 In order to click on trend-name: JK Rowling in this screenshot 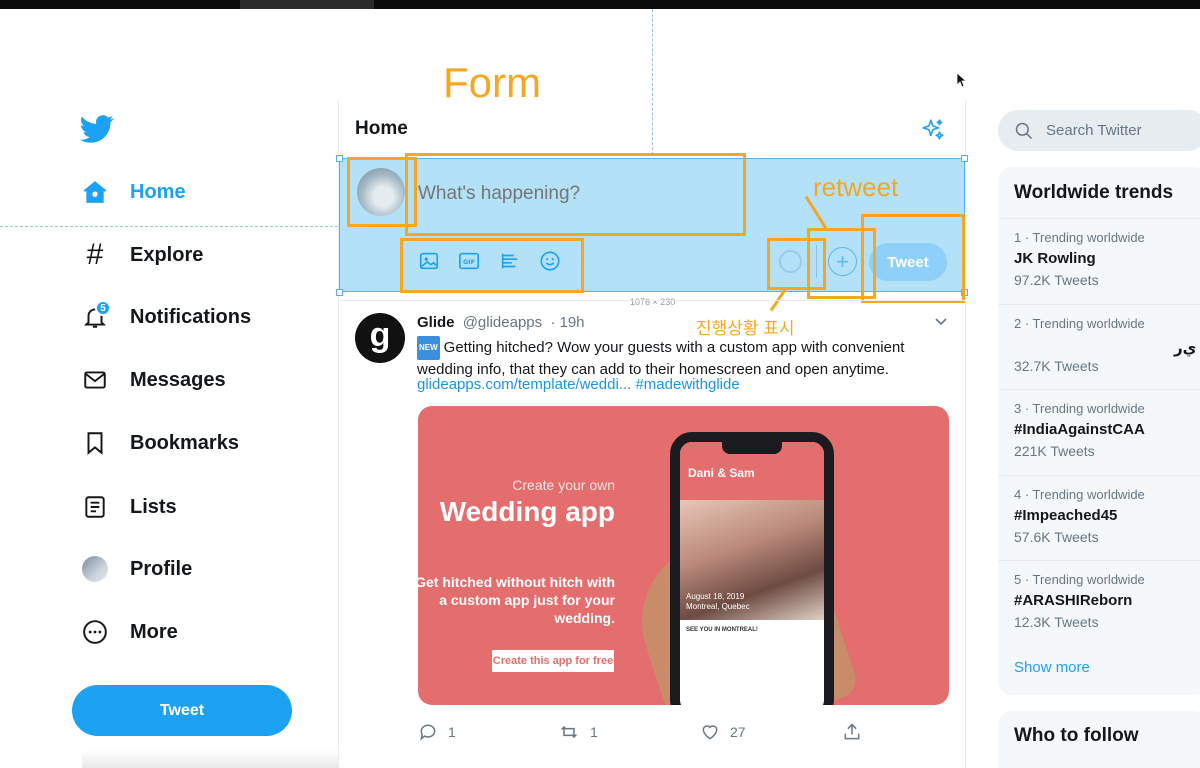, I will do `click(1055, 258)`.